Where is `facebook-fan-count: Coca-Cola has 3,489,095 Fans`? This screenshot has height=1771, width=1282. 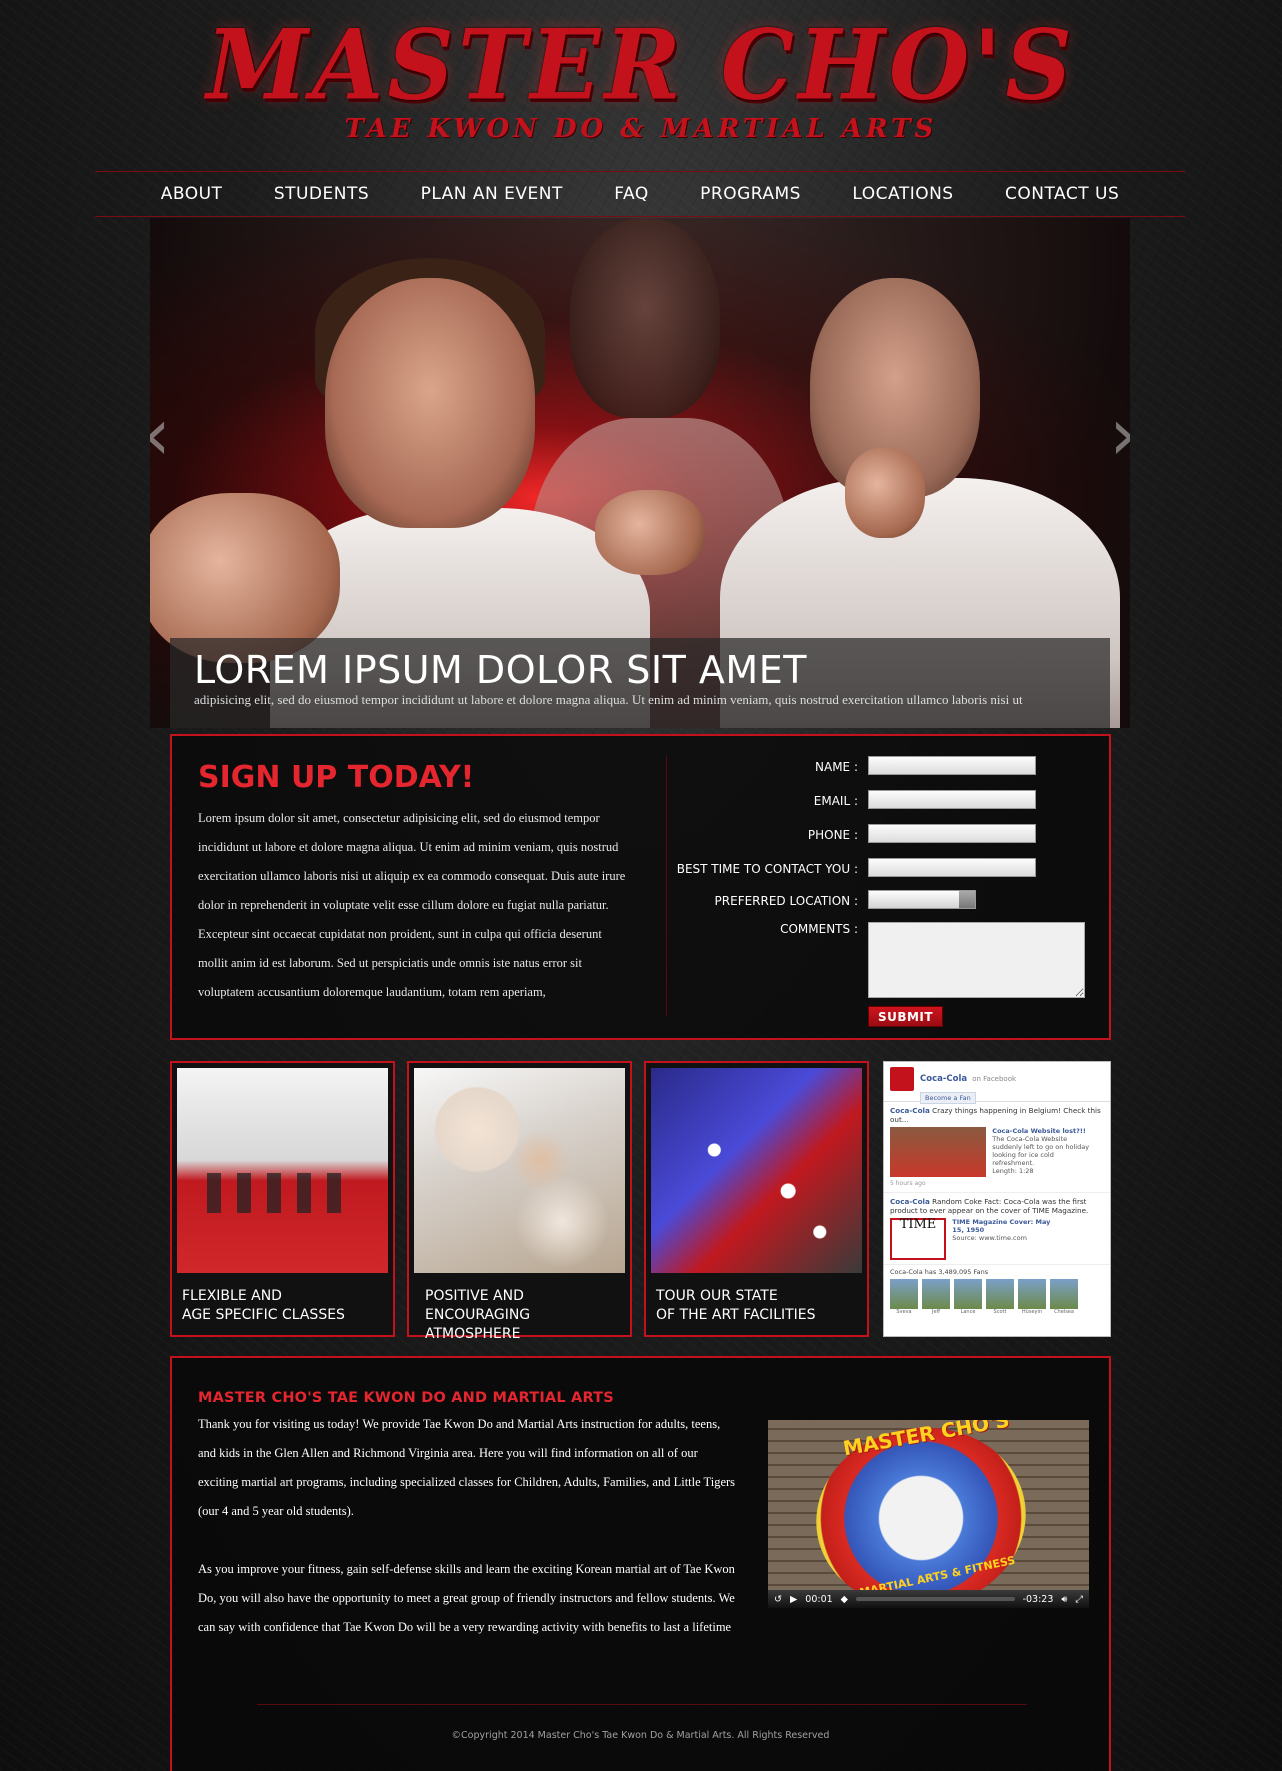
facebook-fan-count: Coca-Cola has 3,489,095 Fans is located at coordinates (939, 1272).